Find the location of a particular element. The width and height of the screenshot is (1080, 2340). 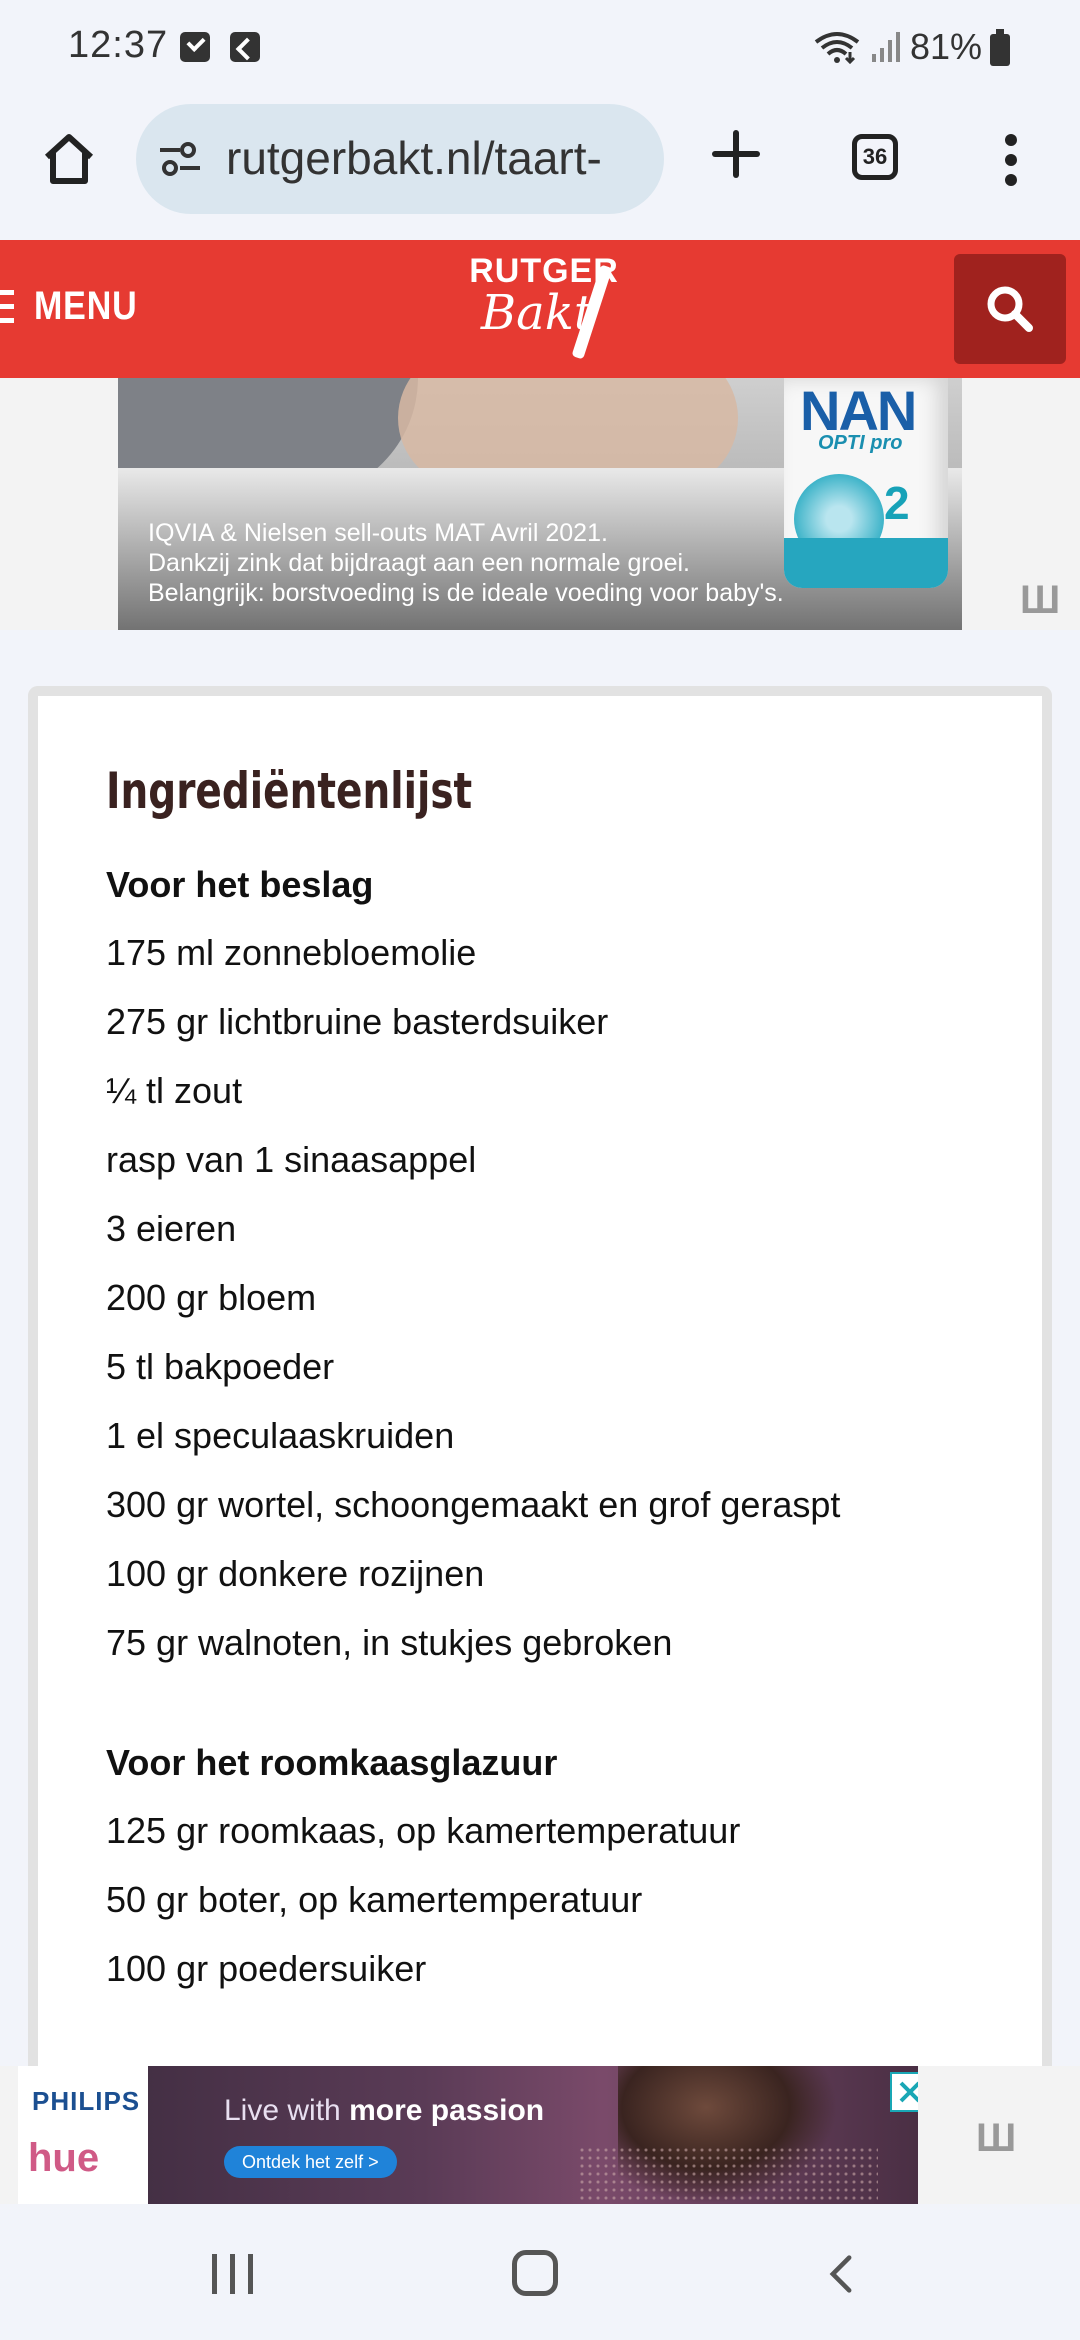

search-icon is located at coordinates (1010, 309).